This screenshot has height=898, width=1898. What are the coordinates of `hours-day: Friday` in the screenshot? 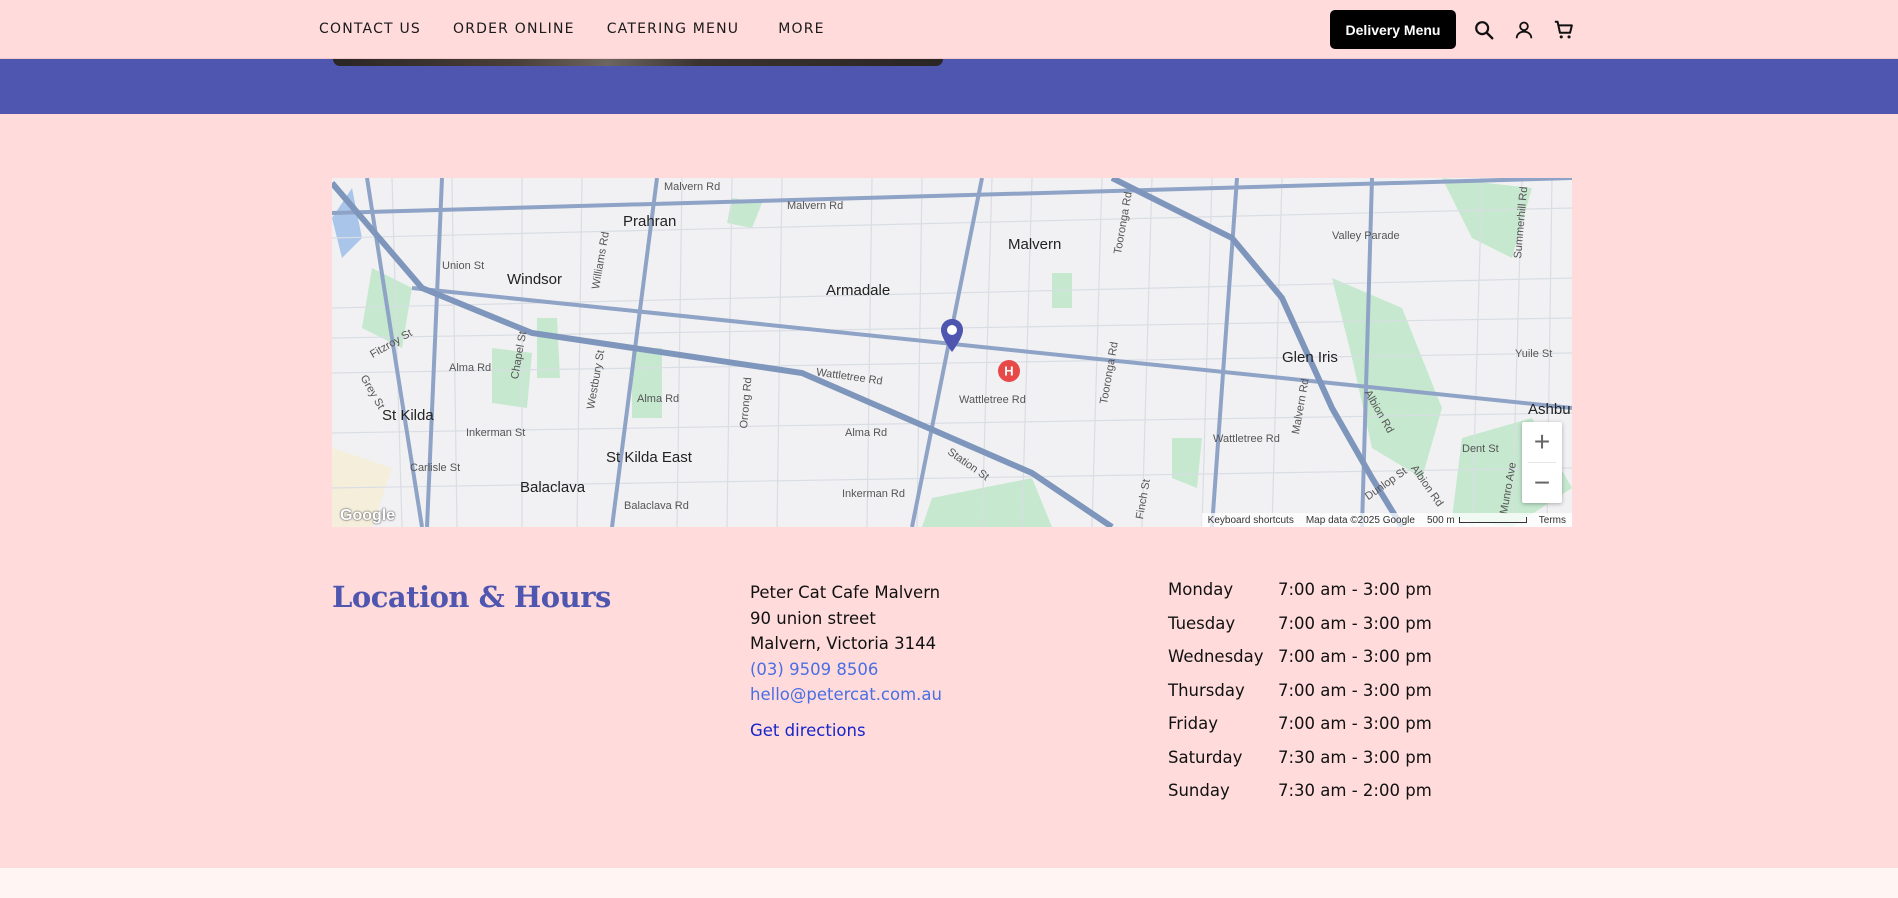 It's located at (1193, 723).